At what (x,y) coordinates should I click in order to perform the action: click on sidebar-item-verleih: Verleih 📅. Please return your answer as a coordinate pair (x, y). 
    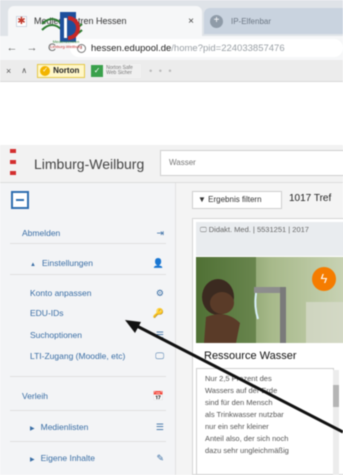
    Looking at the image, I should click on (87, 396).